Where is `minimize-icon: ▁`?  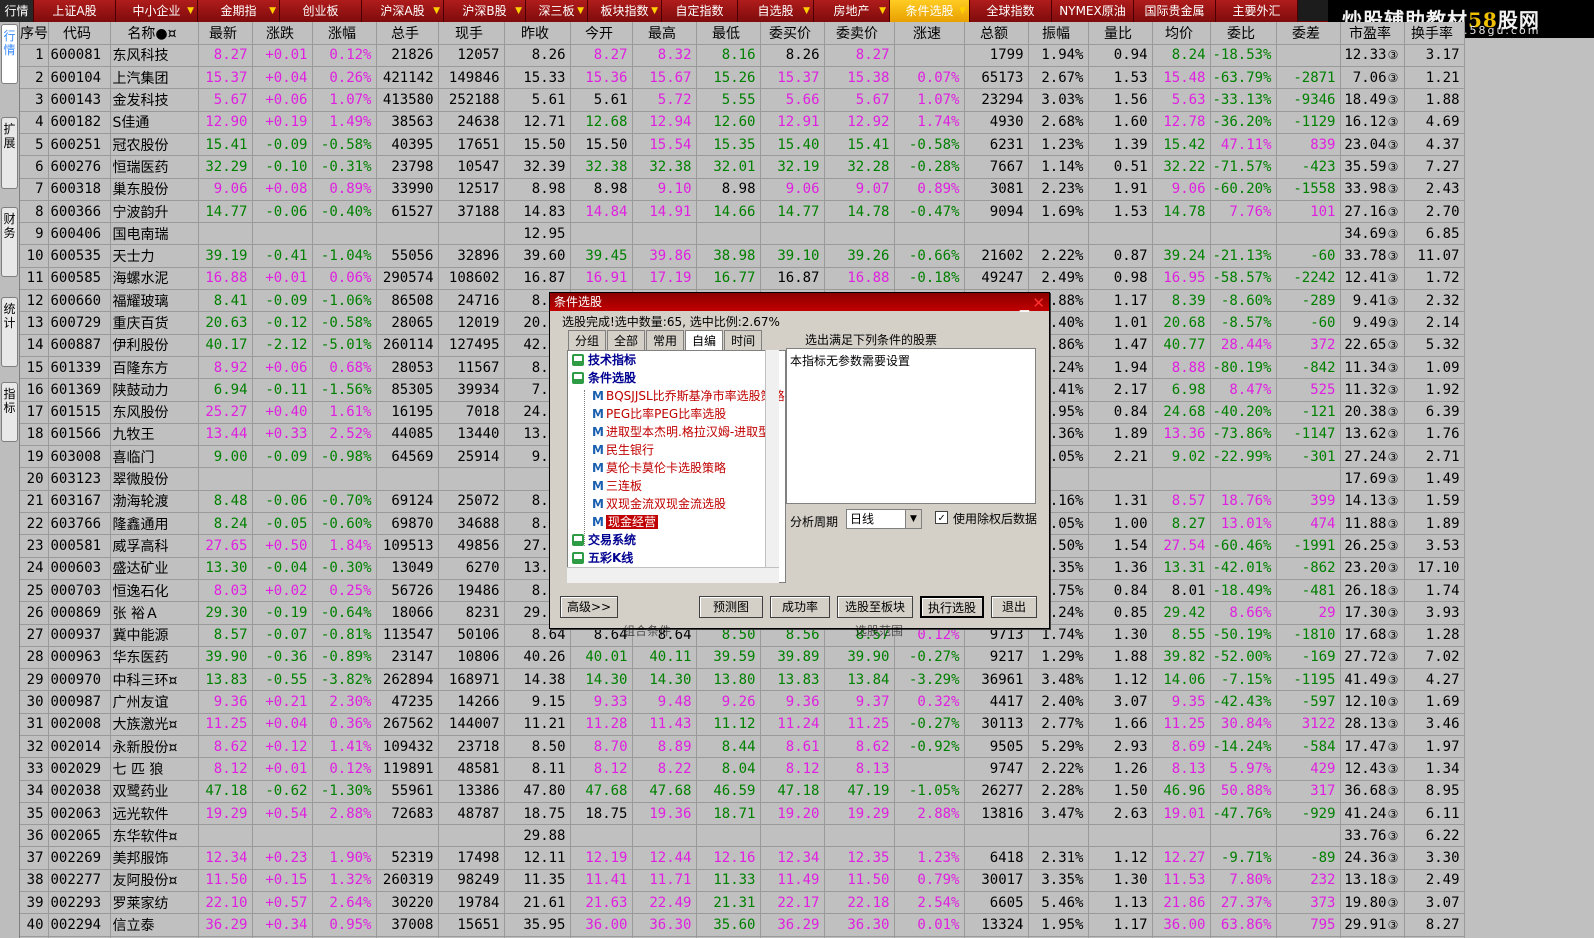
minimize-icon: ▁ is located at coordinates (1024, 305).